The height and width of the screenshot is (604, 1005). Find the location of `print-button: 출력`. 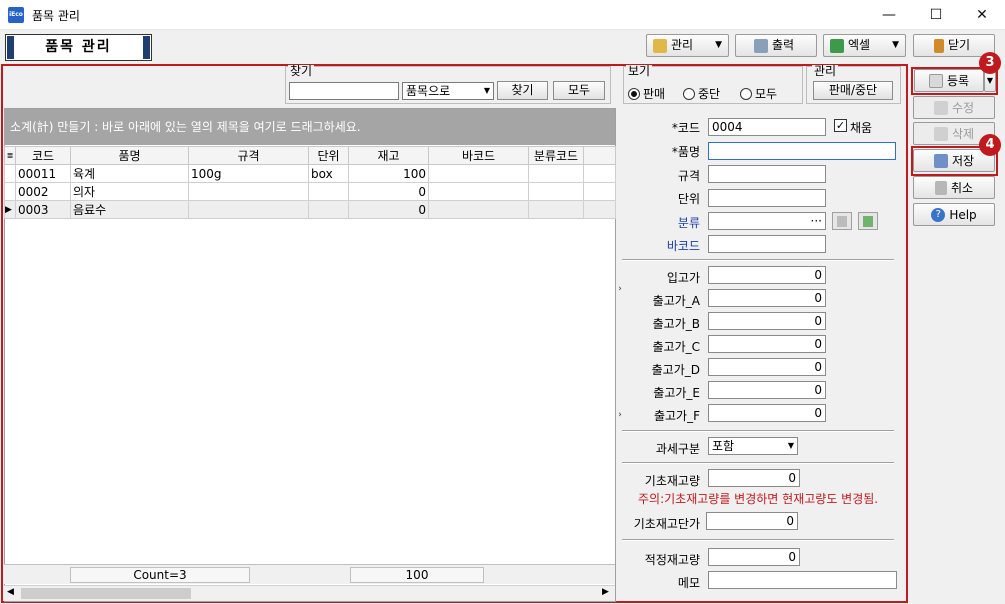

print-button: 출력 is located at coordinates (776, 45).